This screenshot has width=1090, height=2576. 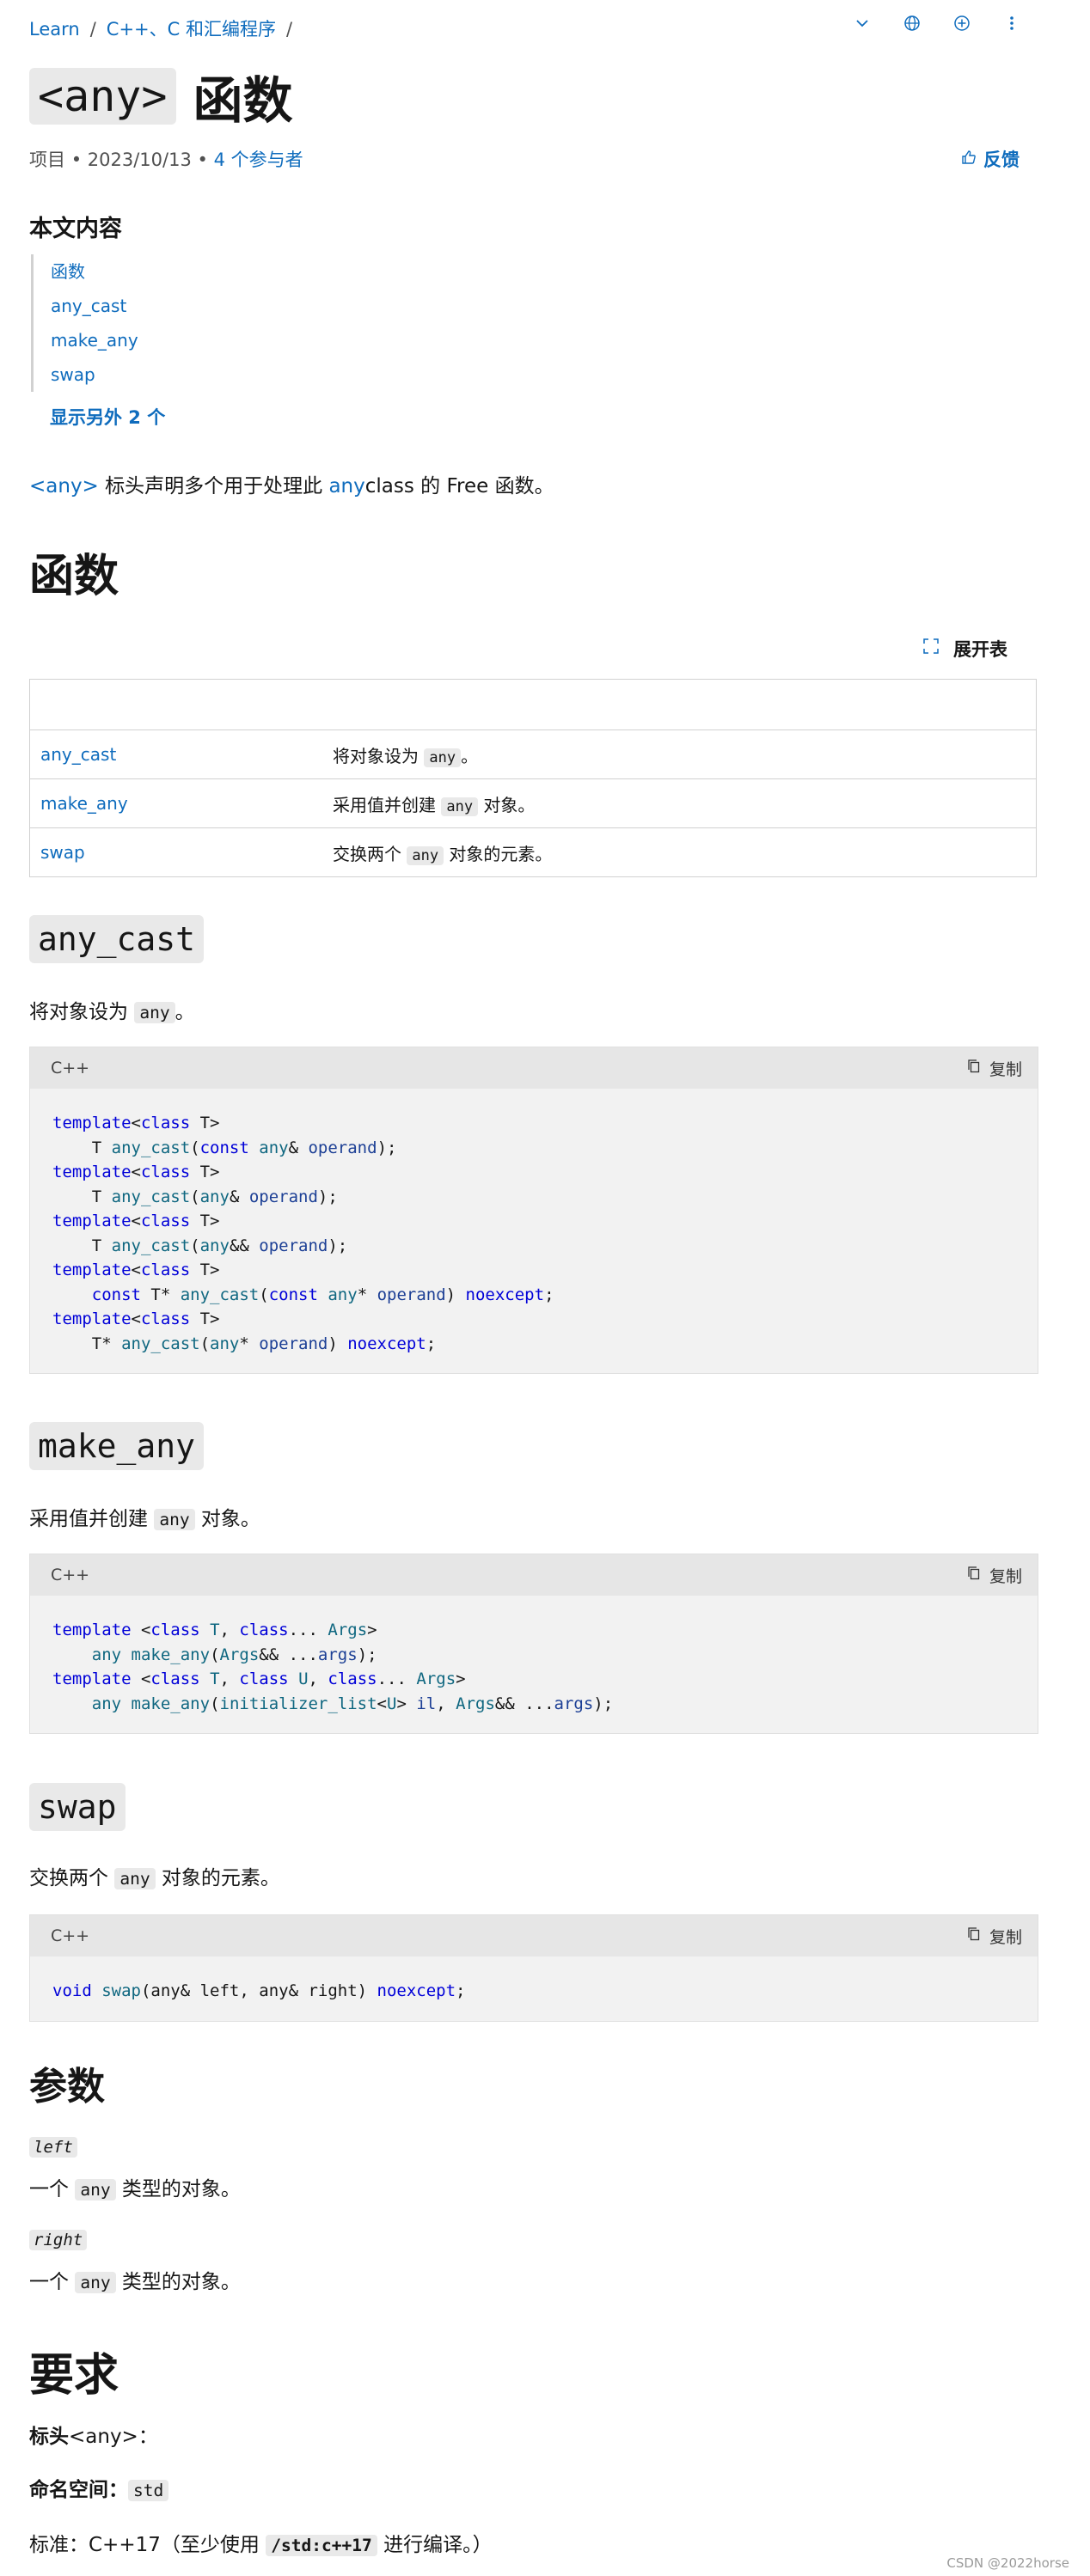 I want to click on meta-date: 2023/10/13, so click(x=139, y=160).